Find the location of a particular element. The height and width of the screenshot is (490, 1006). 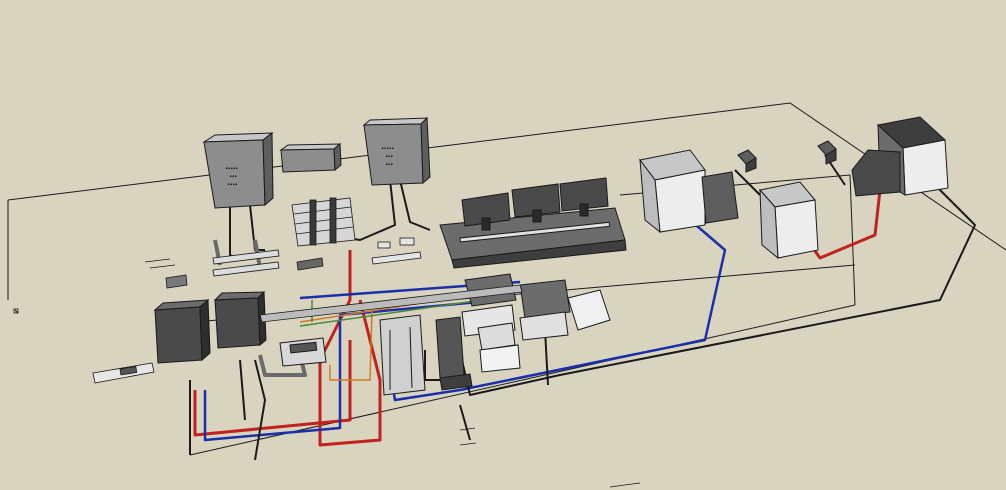

shelf-rails-left is located at coordinates (222, 269).